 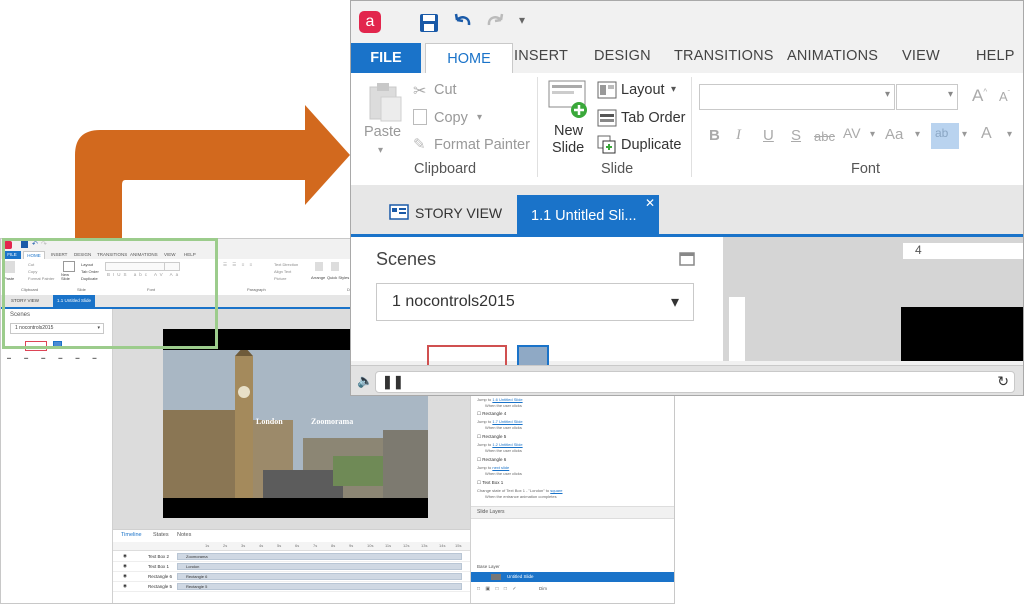 I want to click on volume-icon: 🔈, so click(x=365, y=381).